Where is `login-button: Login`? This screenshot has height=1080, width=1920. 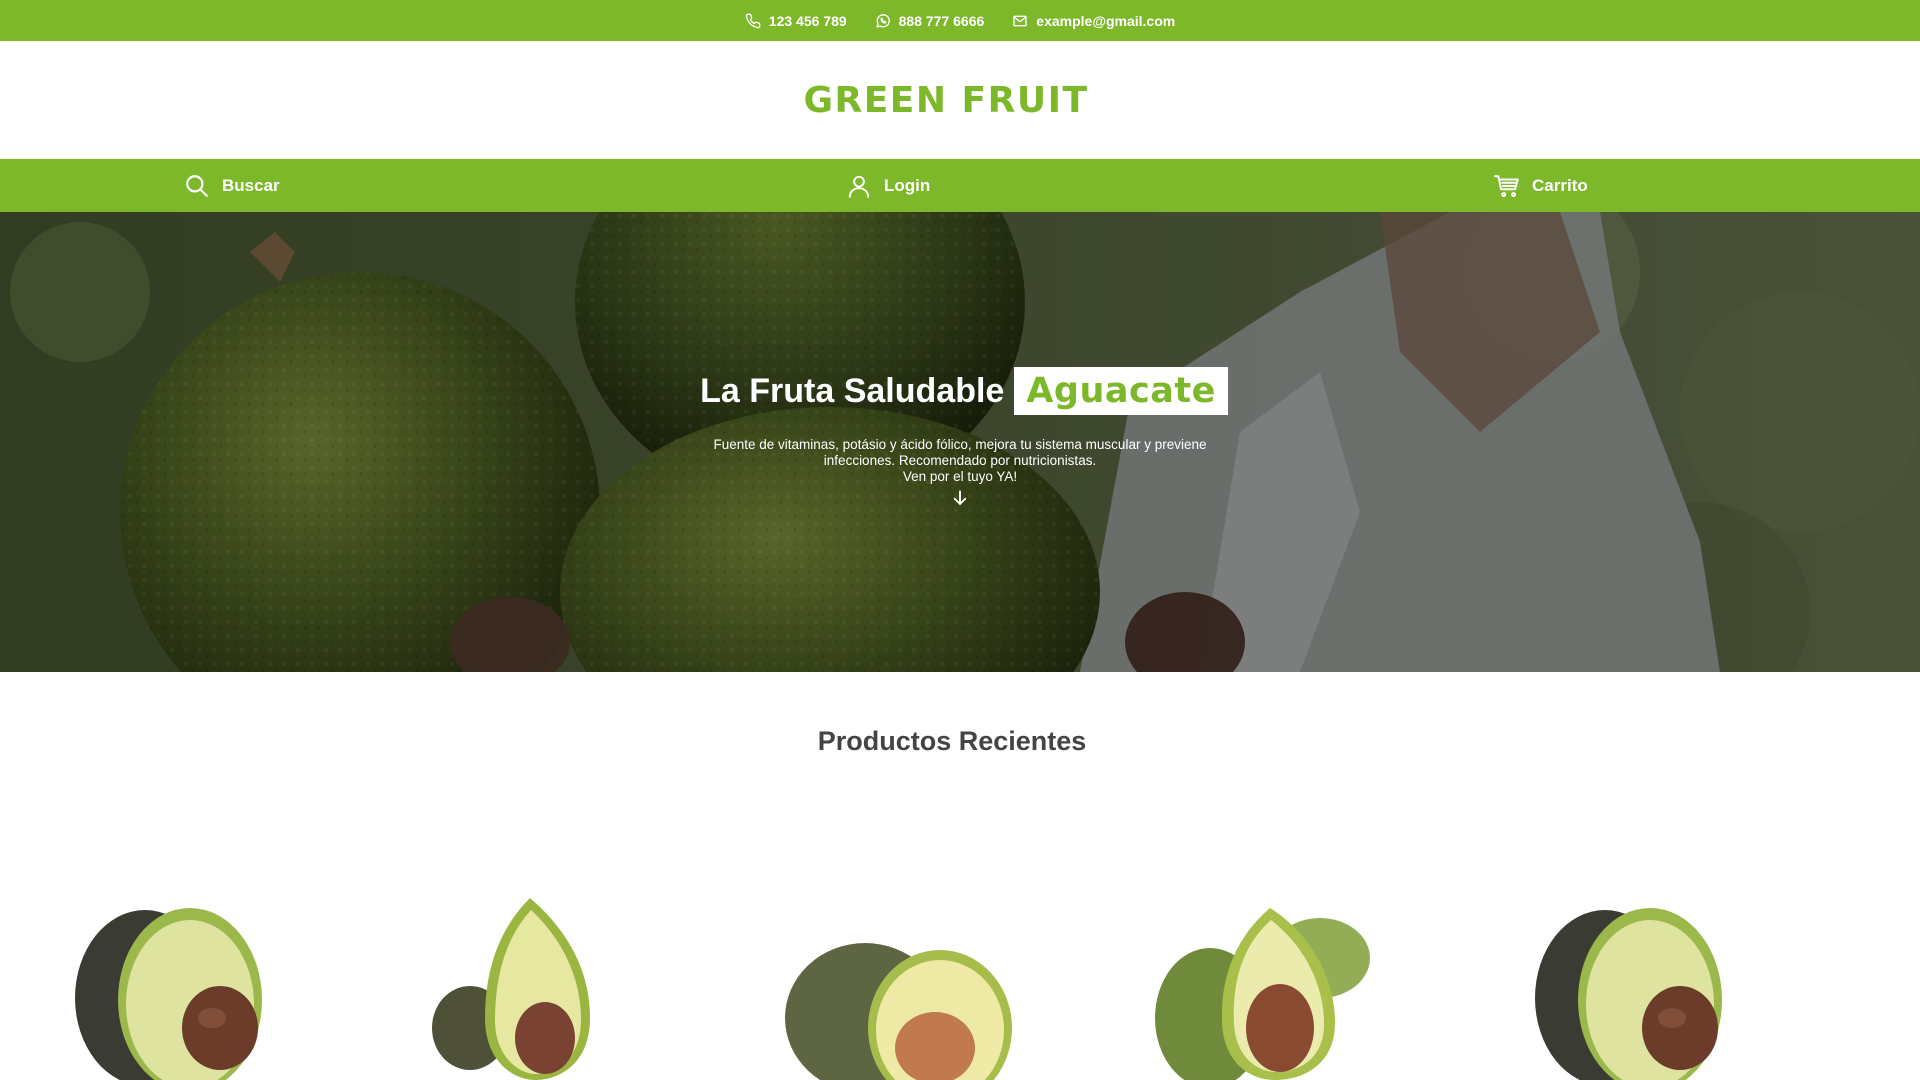 login-button: Login is located at coordinates (888, 185).